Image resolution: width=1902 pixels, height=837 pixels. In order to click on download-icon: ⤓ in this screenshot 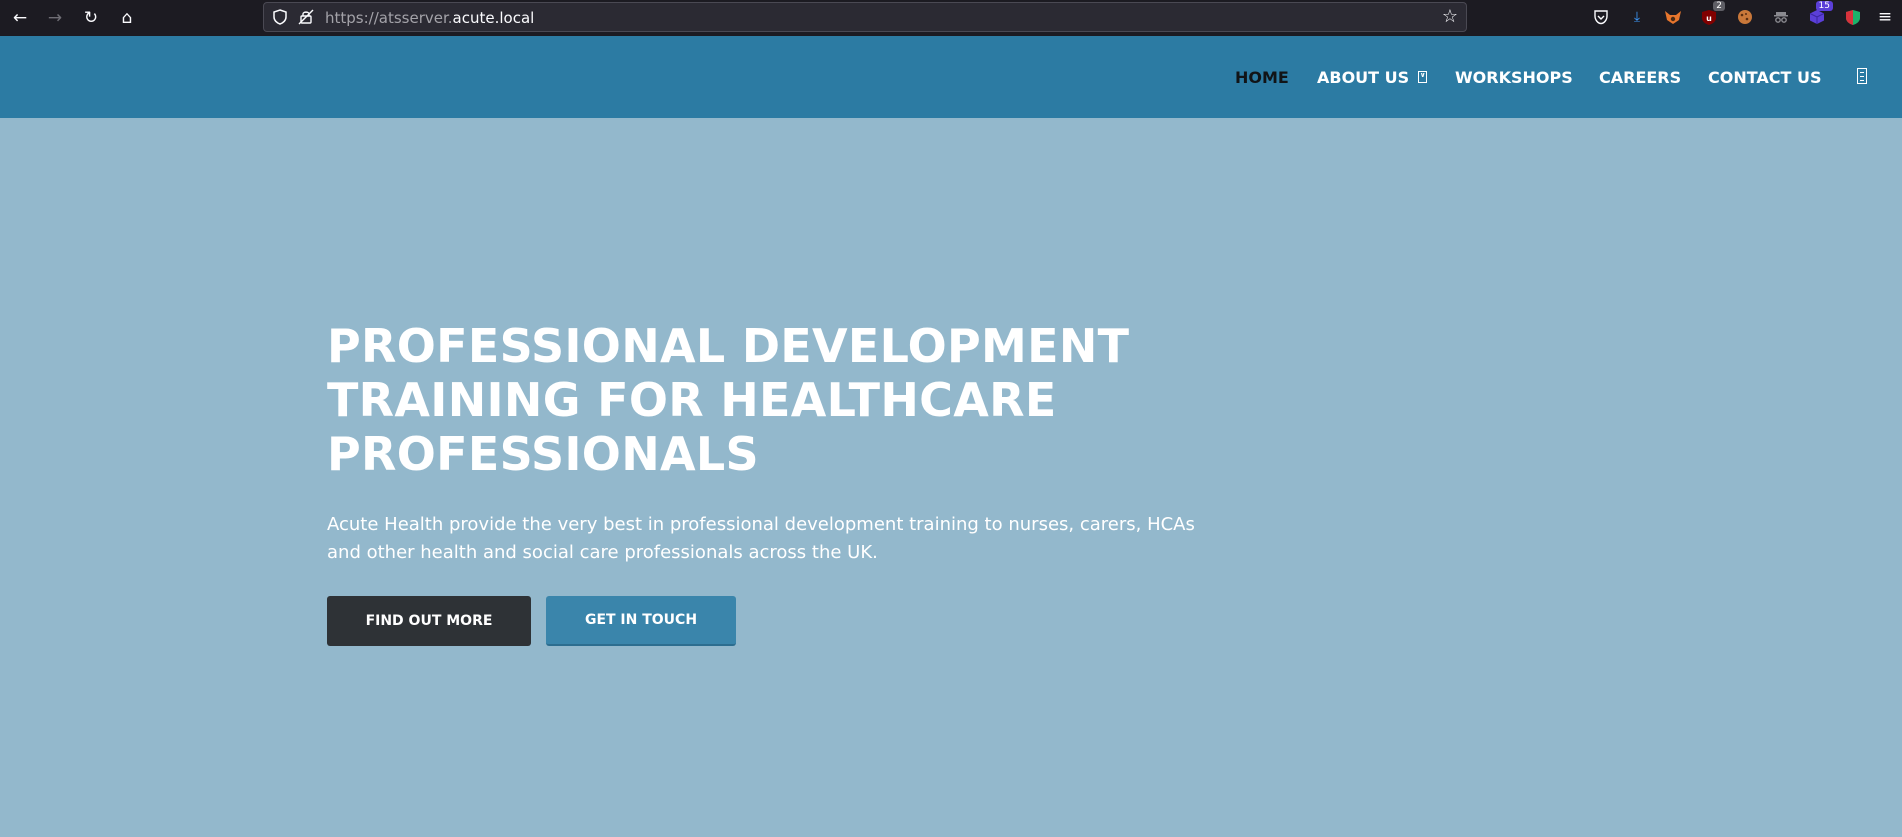, I will do `click(1637, 17)`.